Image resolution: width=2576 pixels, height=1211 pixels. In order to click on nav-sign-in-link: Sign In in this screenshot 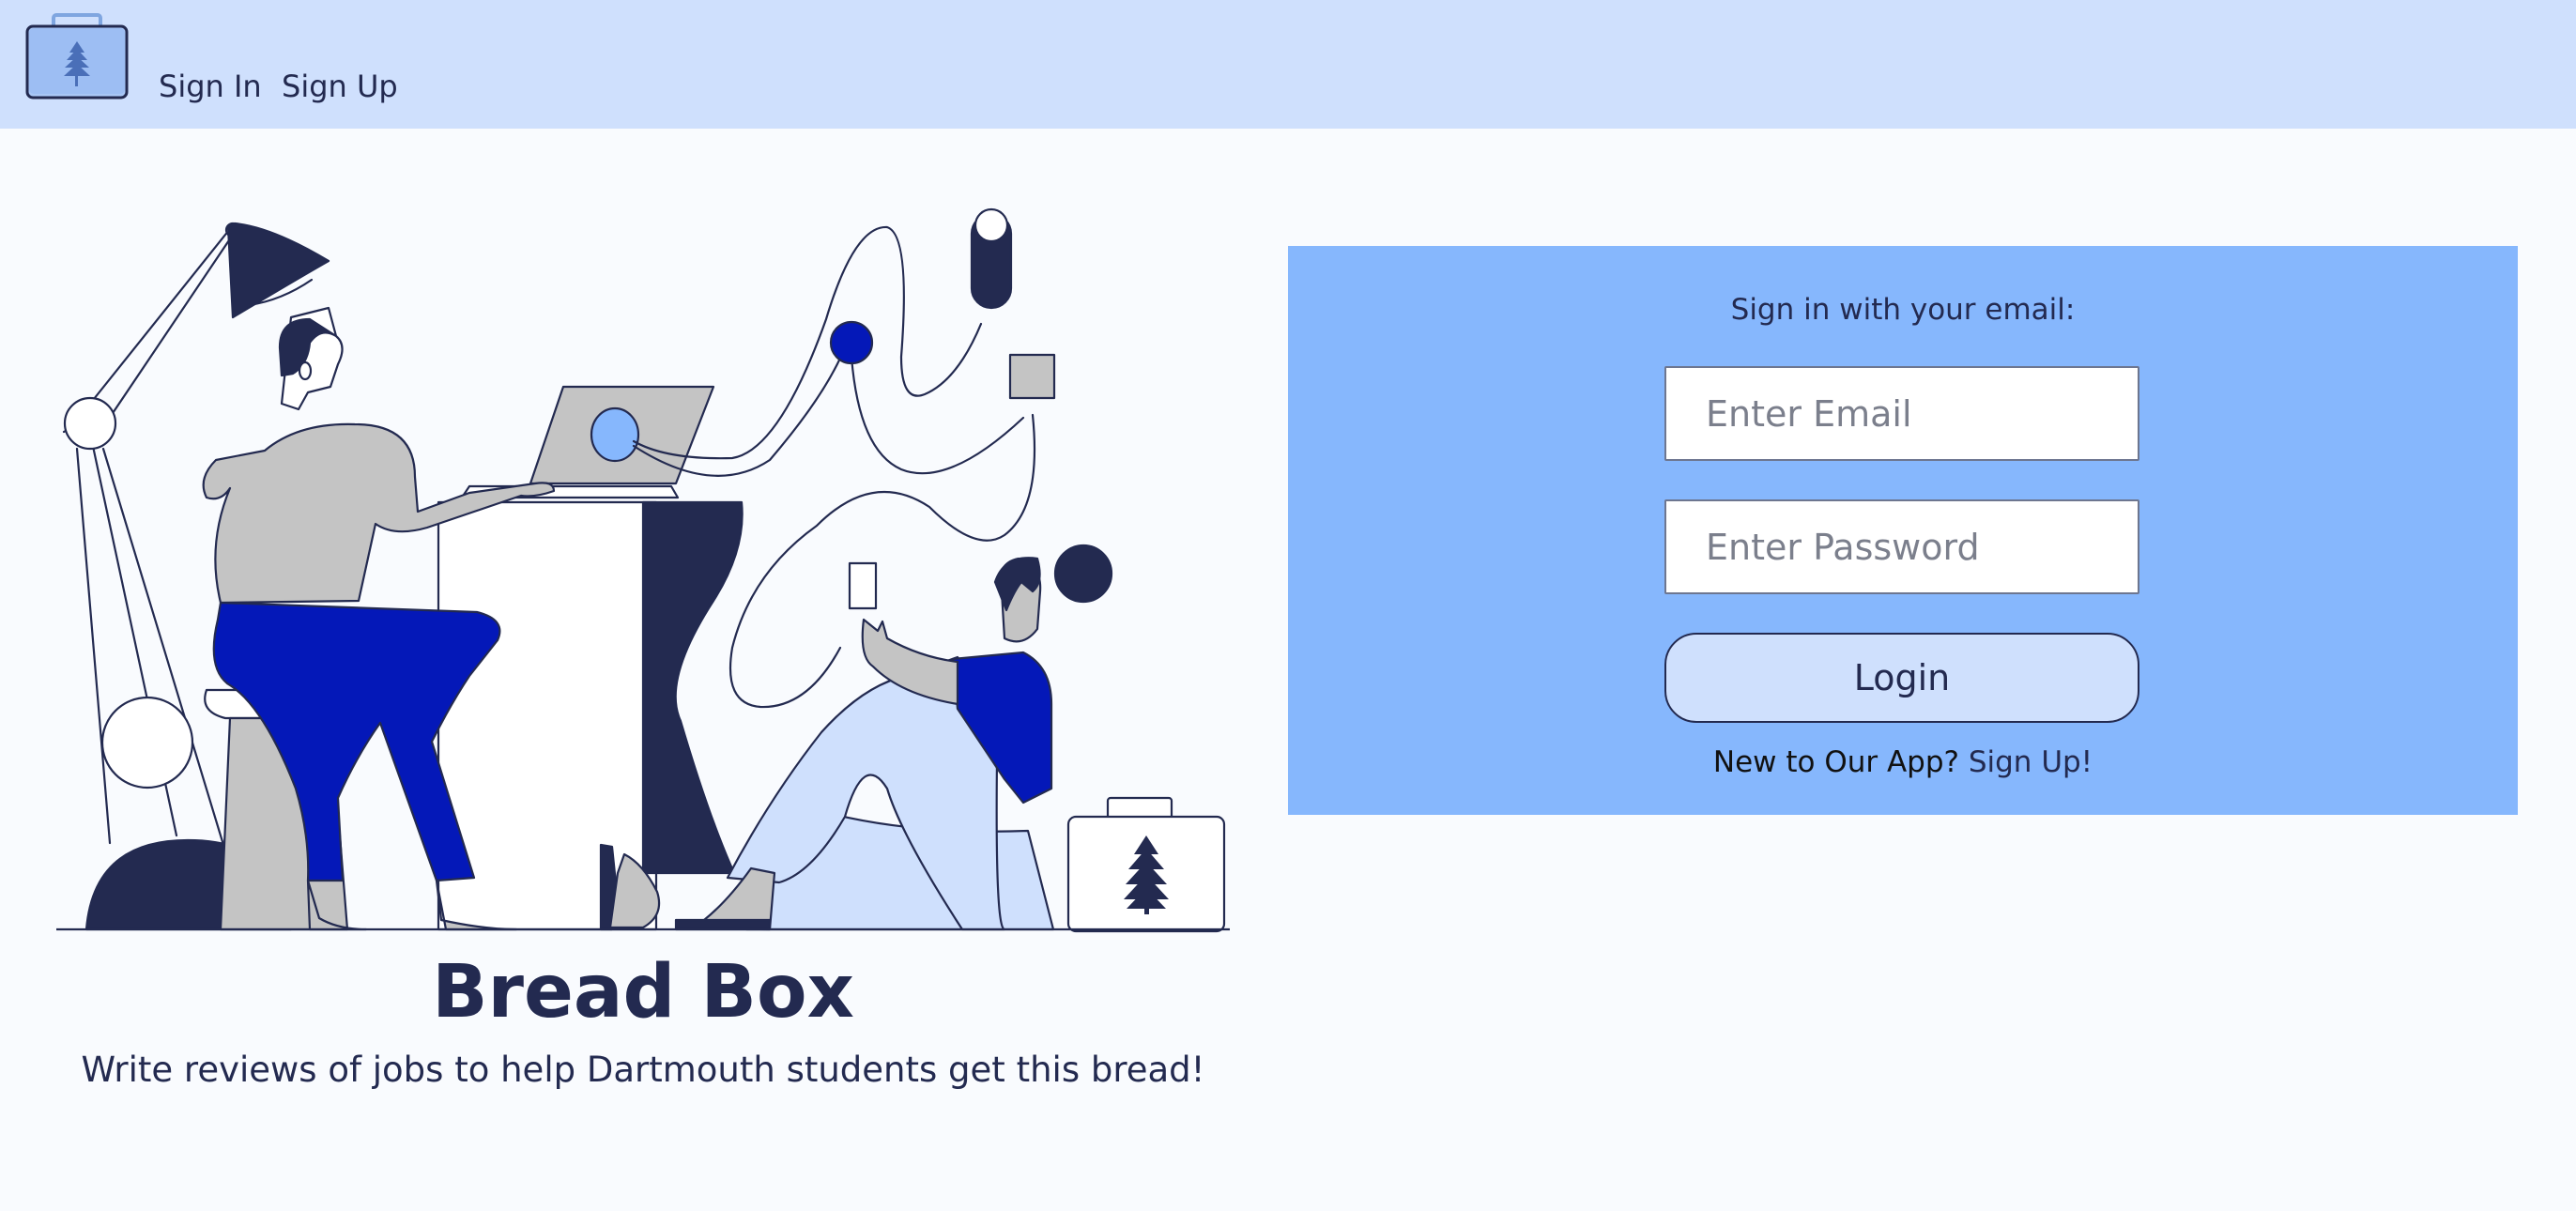, I will do `click(210, 86)`.